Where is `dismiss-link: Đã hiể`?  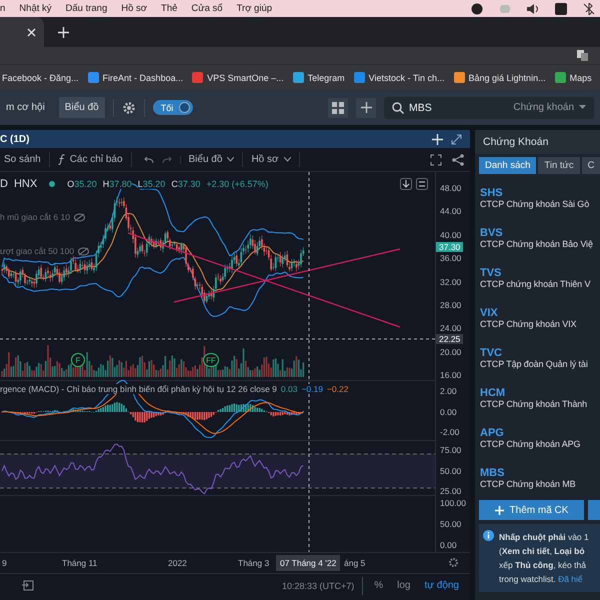
dismiss-link: Đã hiể is located at coordinates (570, 579).